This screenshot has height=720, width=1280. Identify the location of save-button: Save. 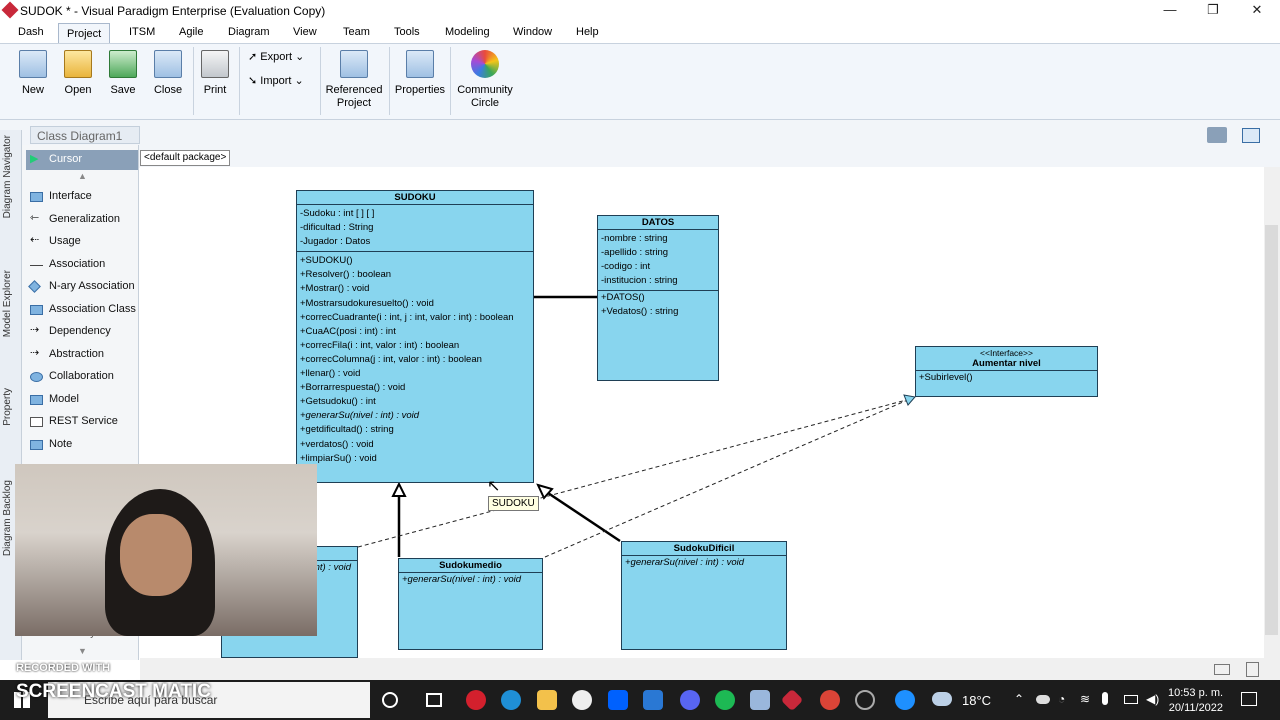
(123, 73).